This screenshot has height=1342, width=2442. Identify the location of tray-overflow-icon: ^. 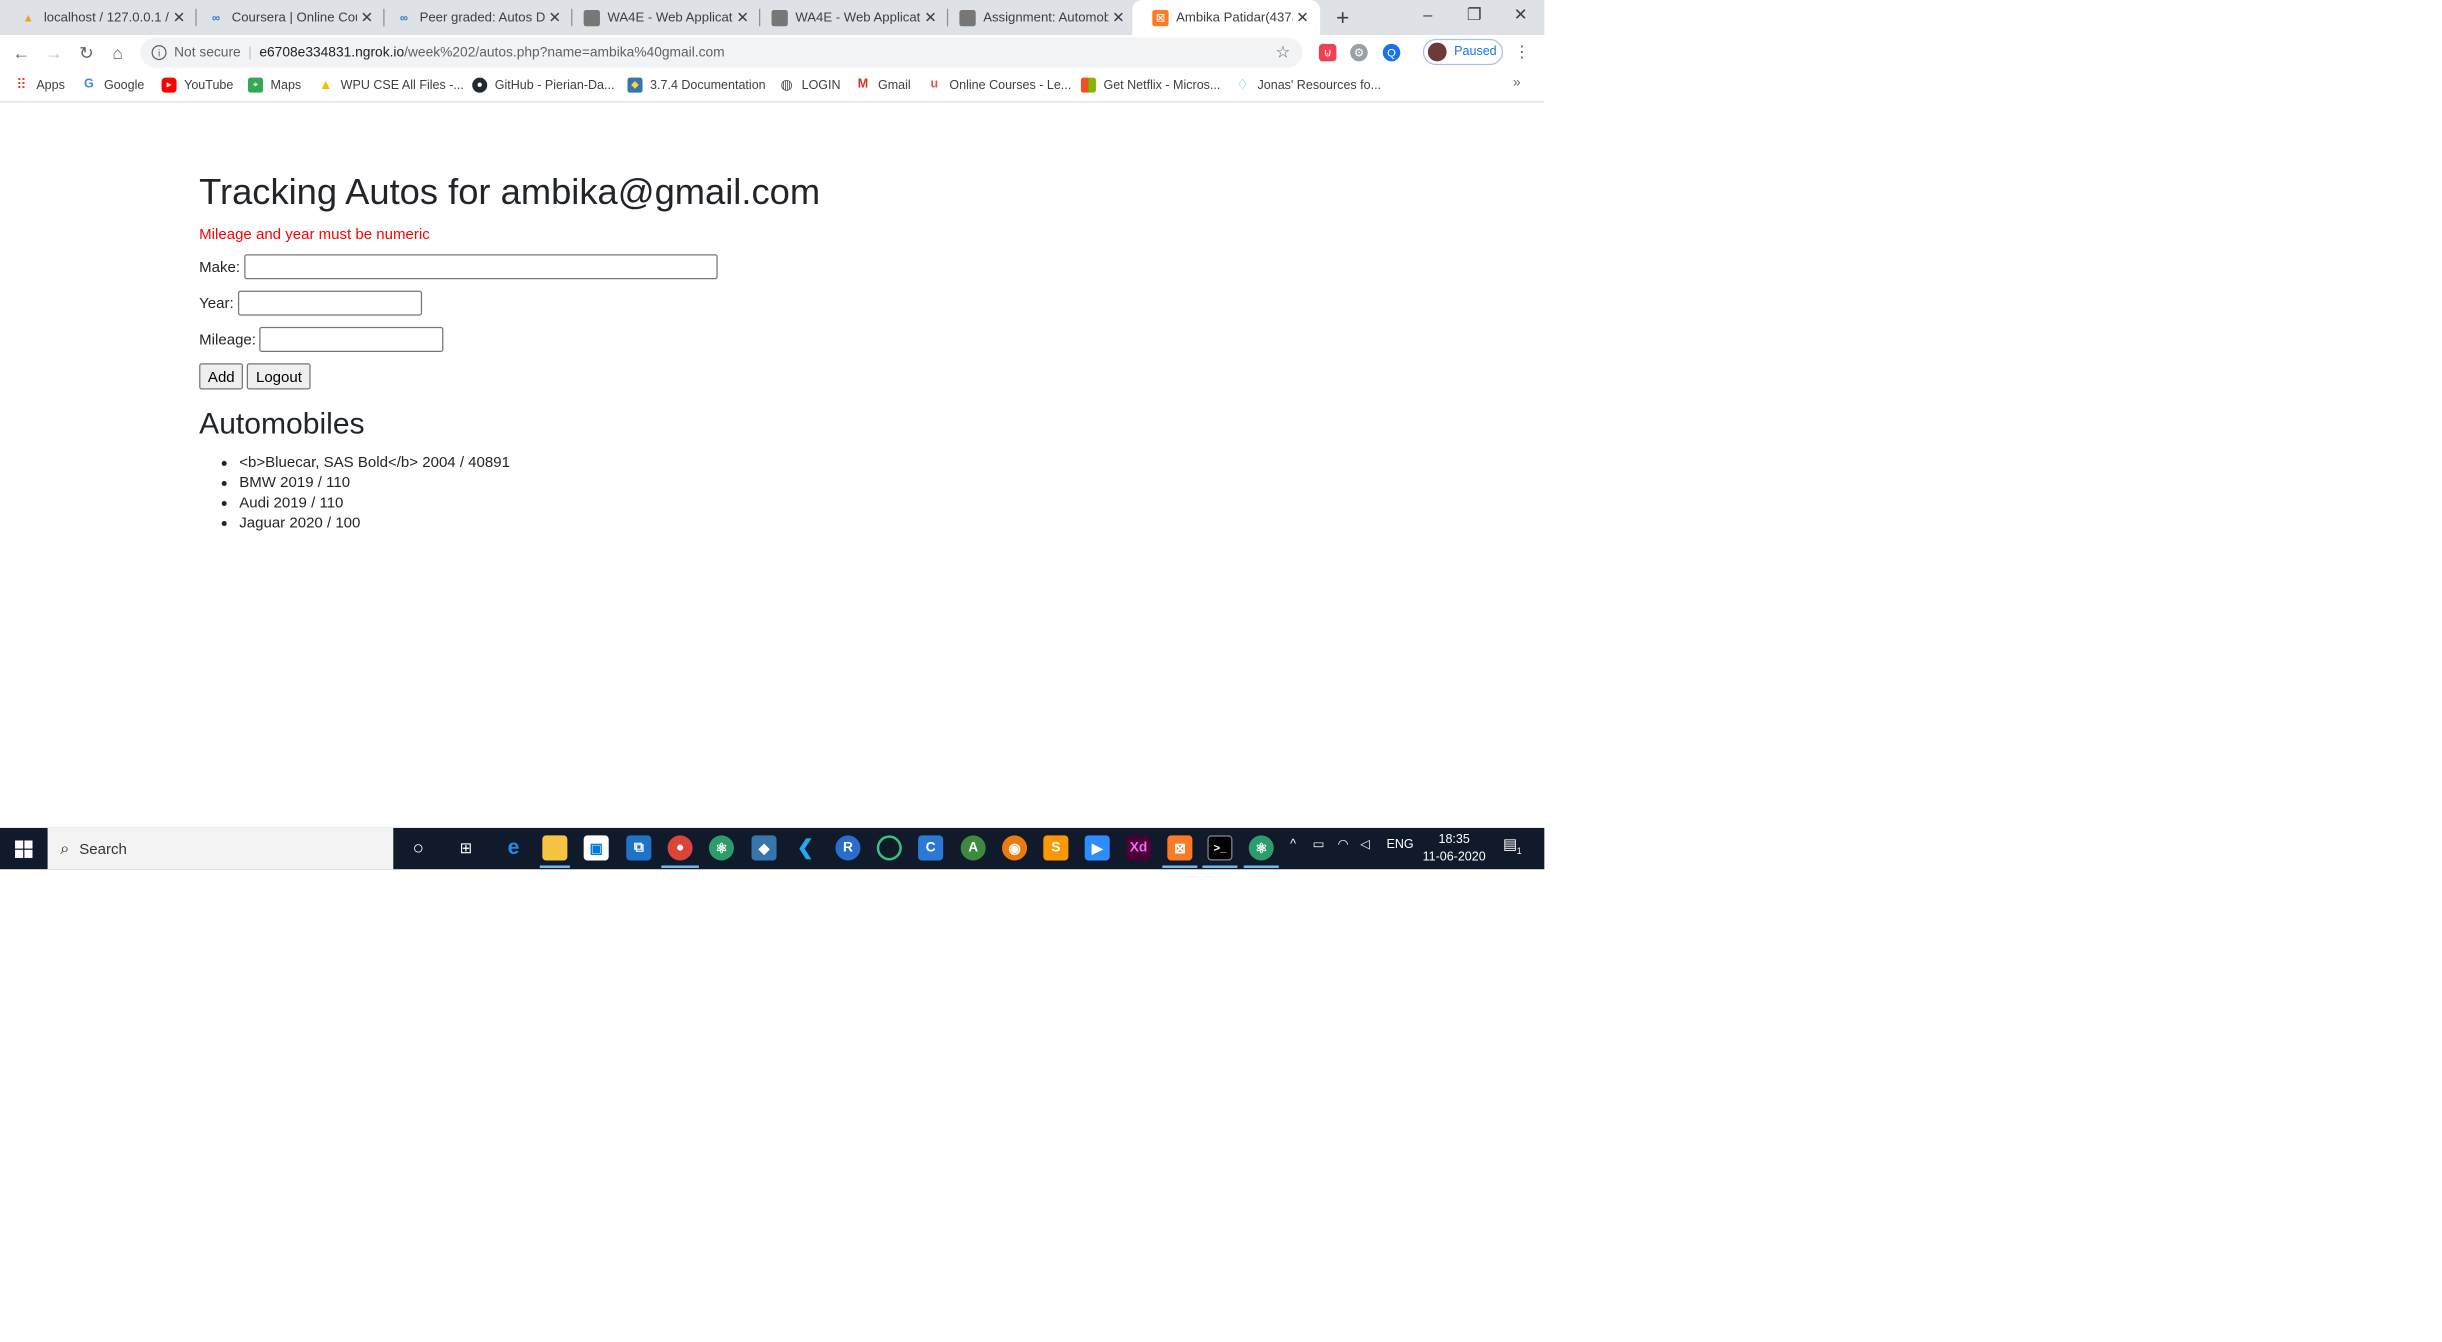
(1293, 845).